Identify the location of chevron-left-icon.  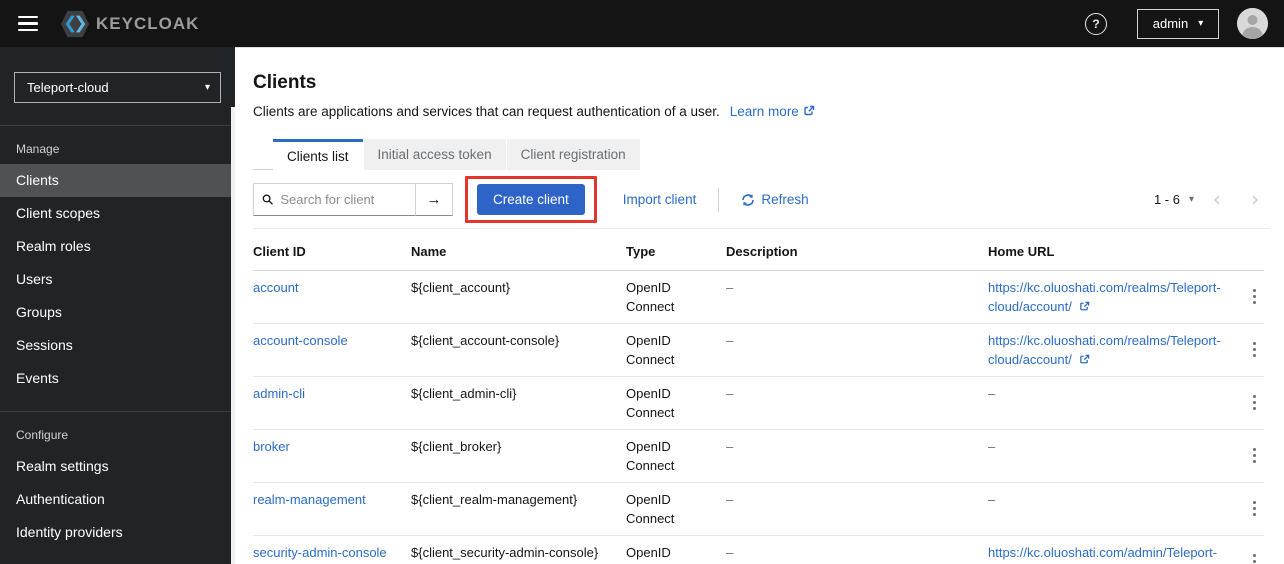
(1216, 199).